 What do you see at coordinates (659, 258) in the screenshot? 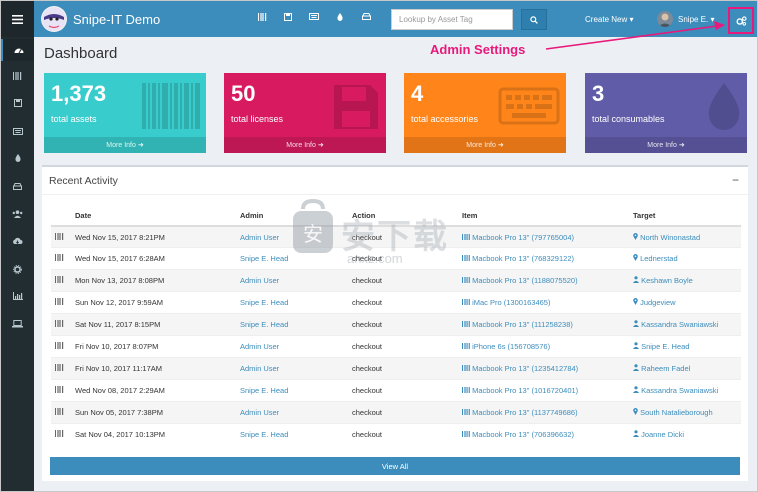
I see `target-link: Lednerstad` at bounding box center [659, 258].